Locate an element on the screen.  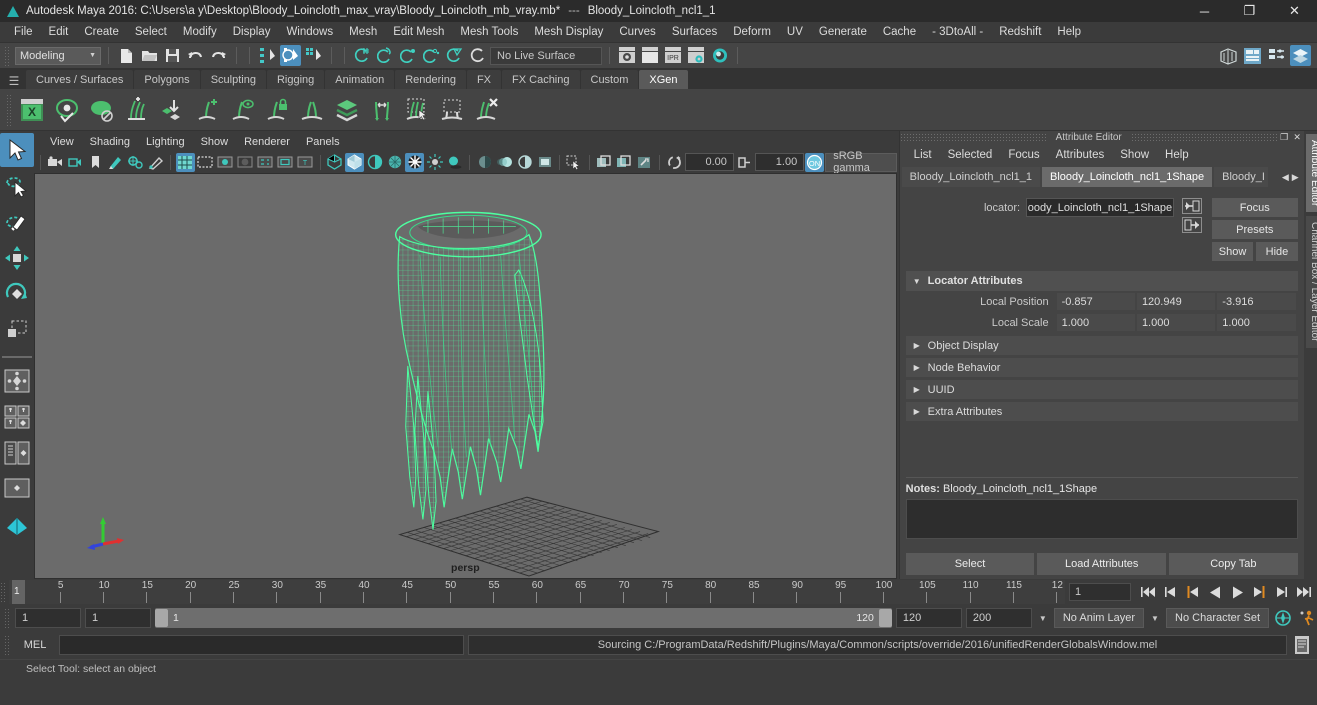
four-view-layout is located at coordinates (17, 417).